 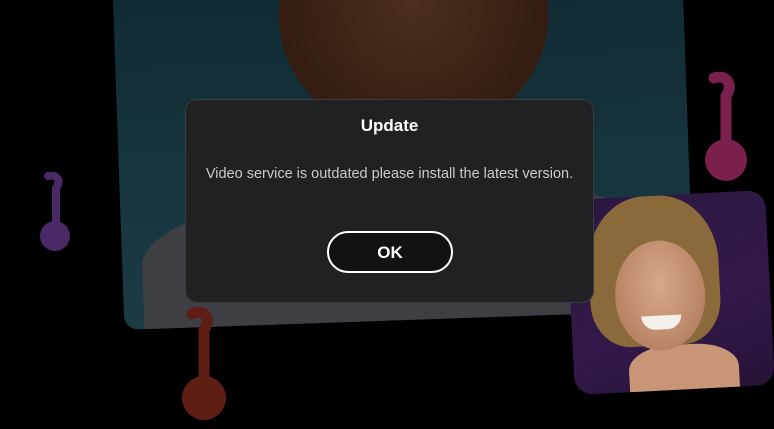 I want to click on dialog-title: Update, so click(x=389, y=125).